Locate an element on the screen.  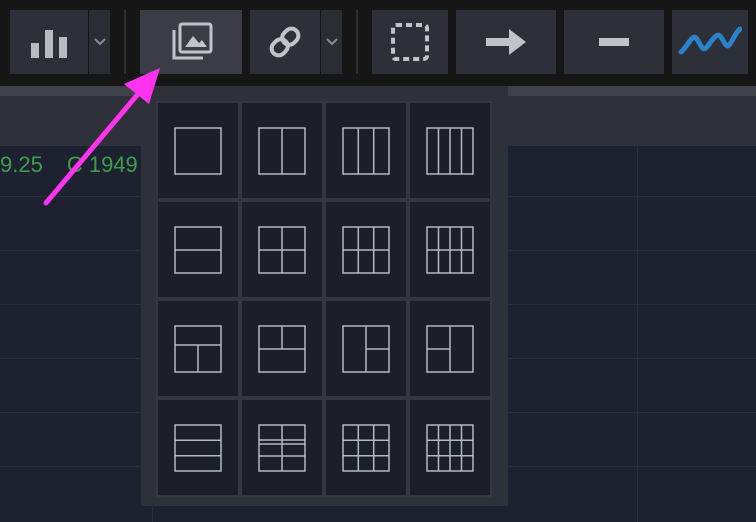
chart-type-button is located at coordinates (49, 42).